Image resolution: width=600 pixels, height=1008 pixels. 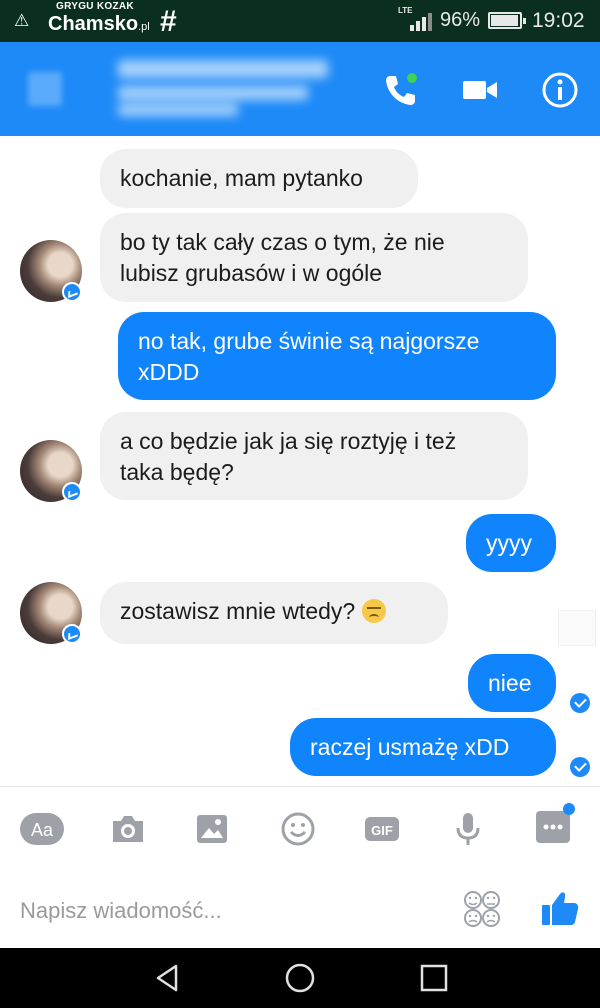 I want to click on disappointed-face-icon, so click(x=373, y=611).